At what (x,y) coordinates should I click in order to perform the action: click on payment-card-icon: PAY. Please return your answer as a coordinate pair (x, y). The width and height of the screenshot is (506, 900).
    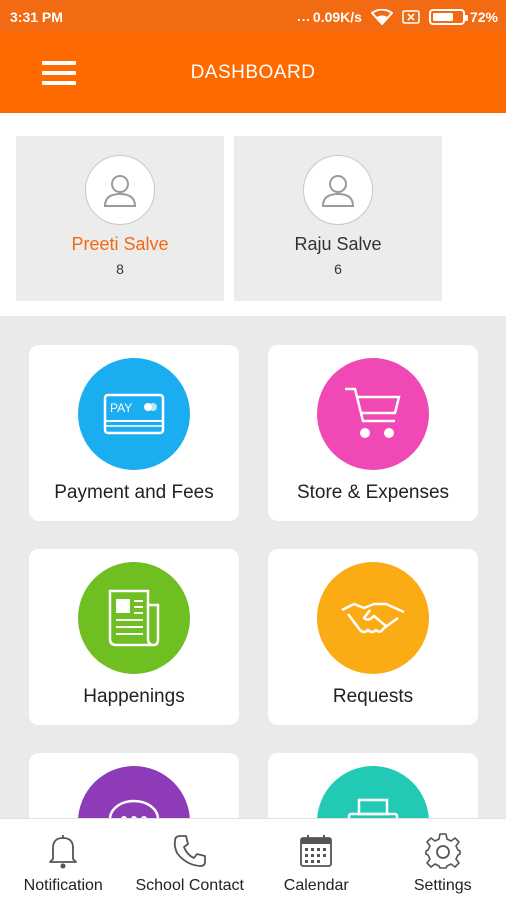
    Looking at the image, I should click on (134, 414).